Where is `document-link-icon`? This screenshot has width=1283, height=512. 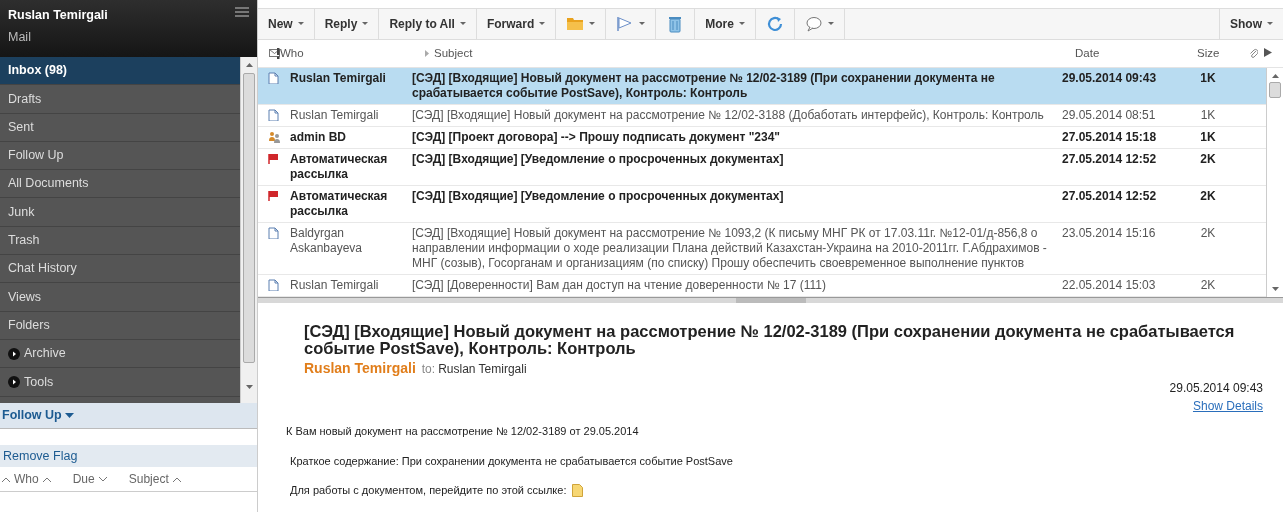 document-link-icon is located at coordinates (578, 491).